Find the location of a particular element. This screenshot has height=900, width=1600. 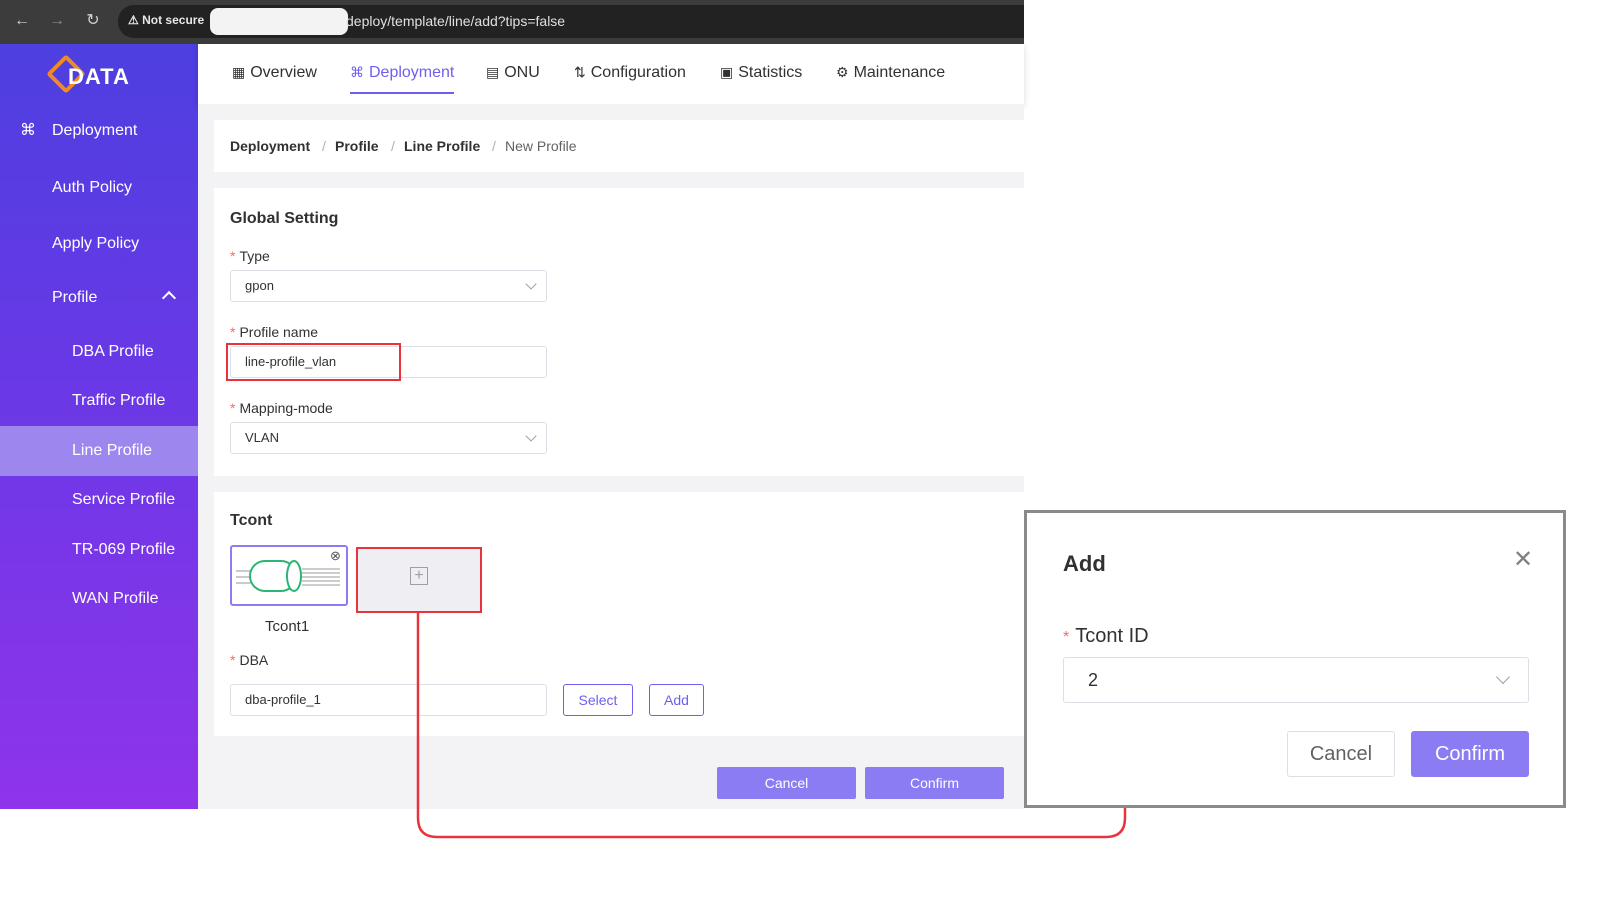

add-tcont-dialog: Add ✕ * Tcont ID 2 Cancel Confirm is located at coordinates (1295, 659).